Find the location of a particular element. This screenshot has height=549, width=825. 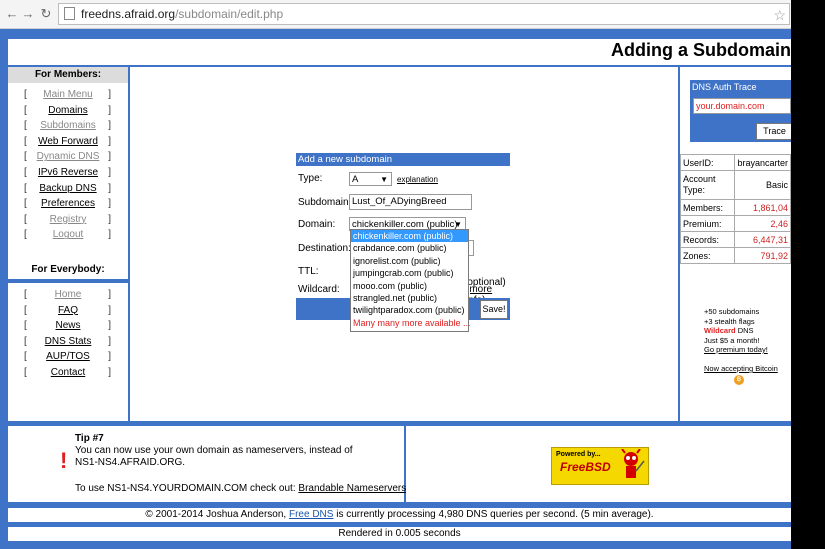

footer-rendered: Rendered in 0.005 seconds is located at coordinates (399, 534).